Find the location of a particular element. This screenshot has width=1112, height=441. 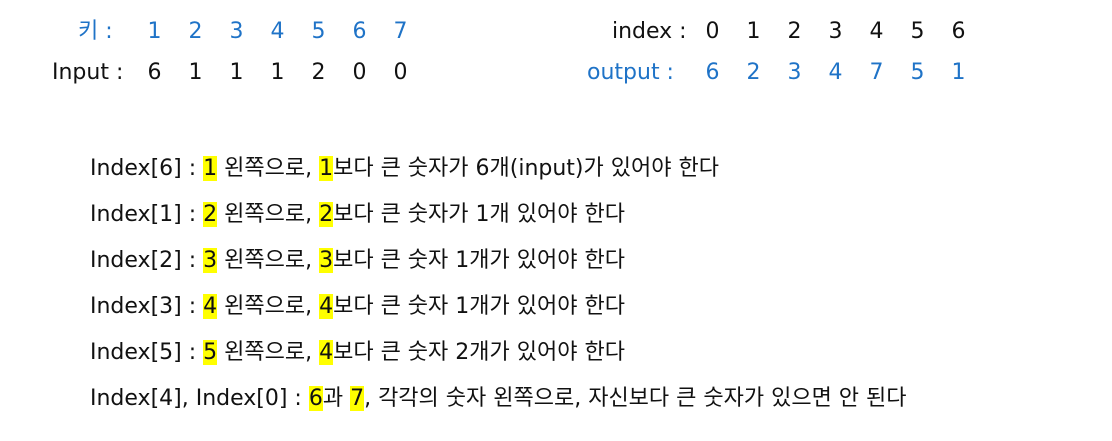

line-prefix: Index[2] : is located at coordinates (147, 260).